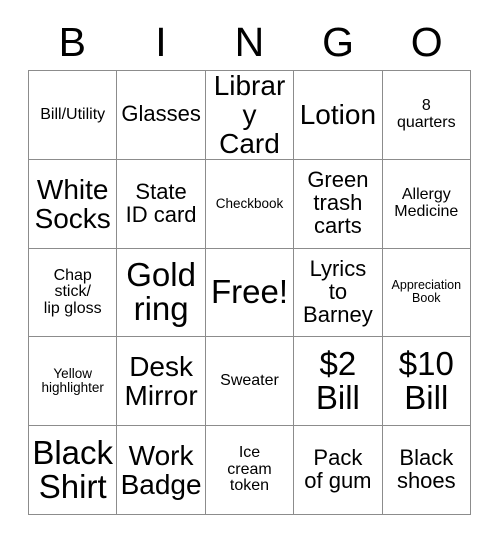  Describe the element at coordinates (338, 41) in the screenshot. I see `bingo-header-letter-g: G` at that location.